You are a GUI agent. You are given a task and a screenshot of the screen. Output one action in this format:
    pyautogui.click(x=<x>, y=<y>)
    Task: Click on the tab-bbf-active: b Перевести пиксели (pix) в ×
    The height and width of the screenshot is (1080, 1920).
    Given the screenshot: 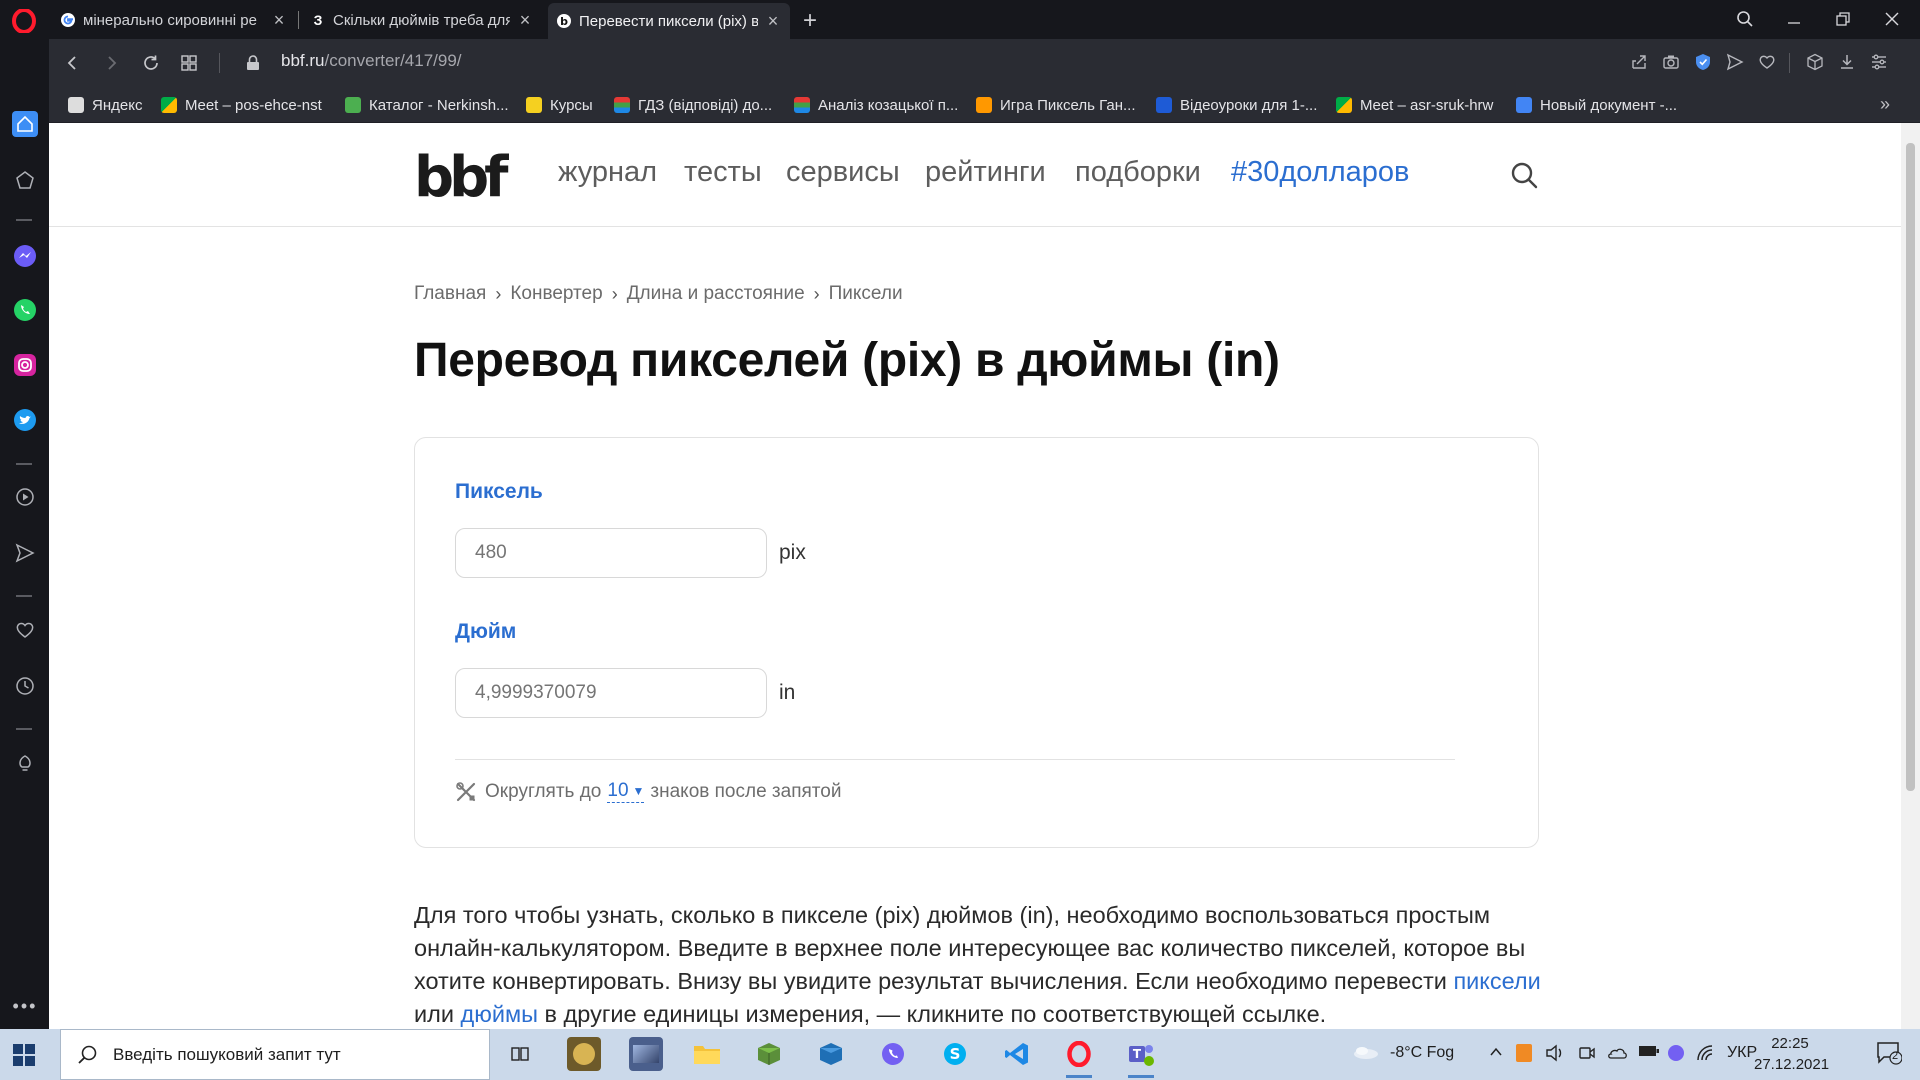 What is the action you would take?
    pyautogui.click(x=669, y=21)
    